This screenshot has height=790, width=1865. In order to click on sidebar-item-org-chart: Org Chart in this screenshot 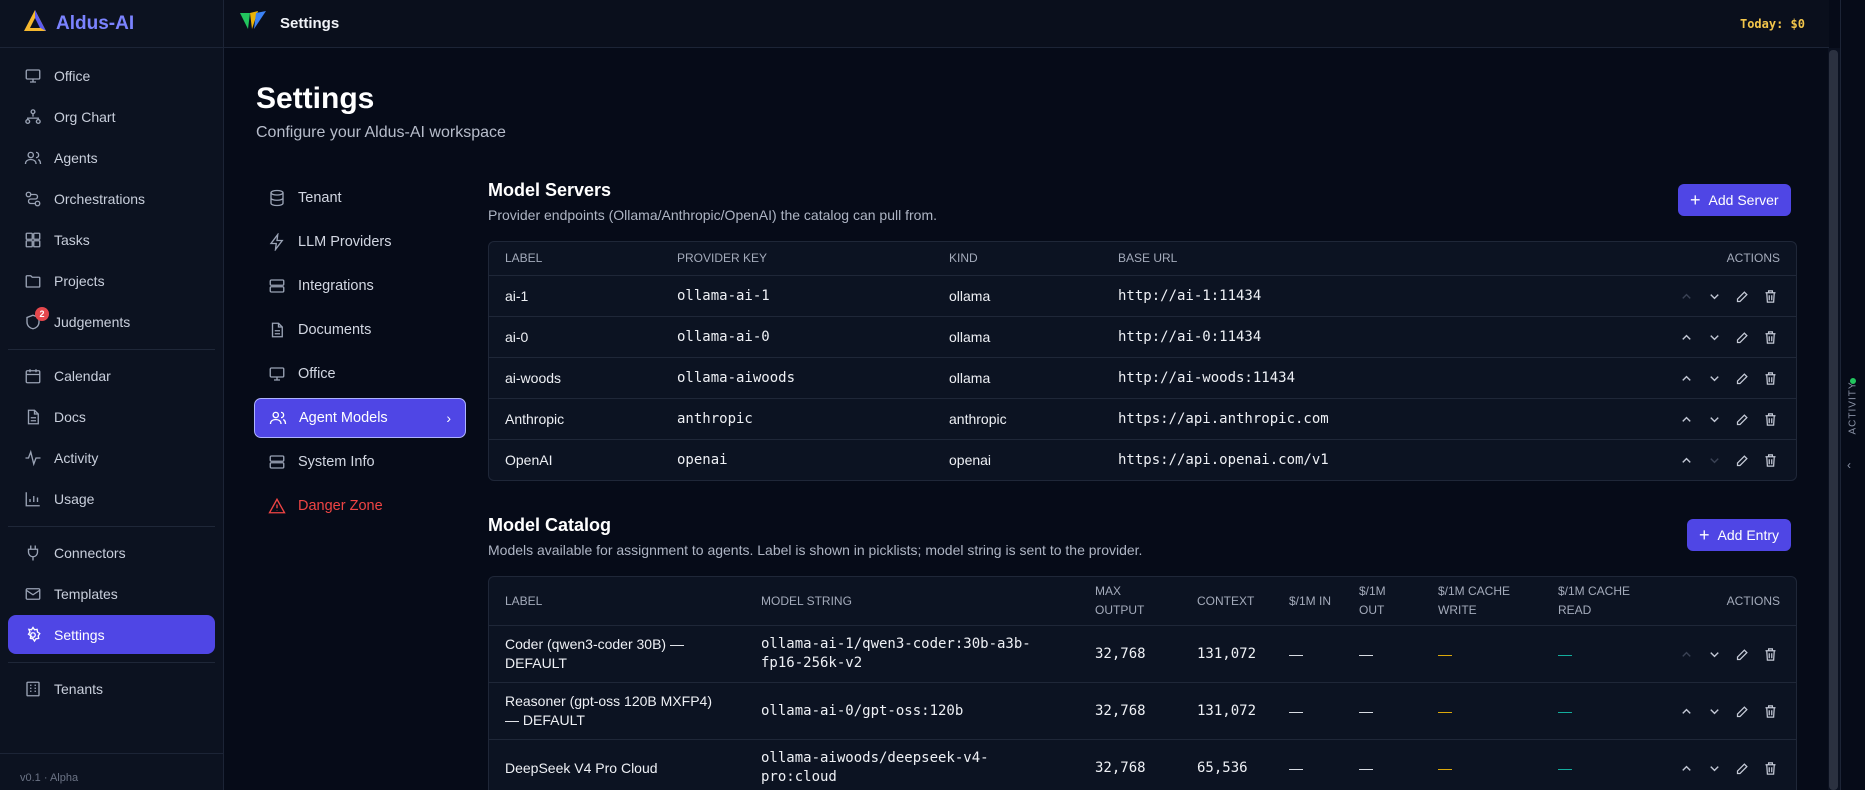, I will do `click(111, 116)`.